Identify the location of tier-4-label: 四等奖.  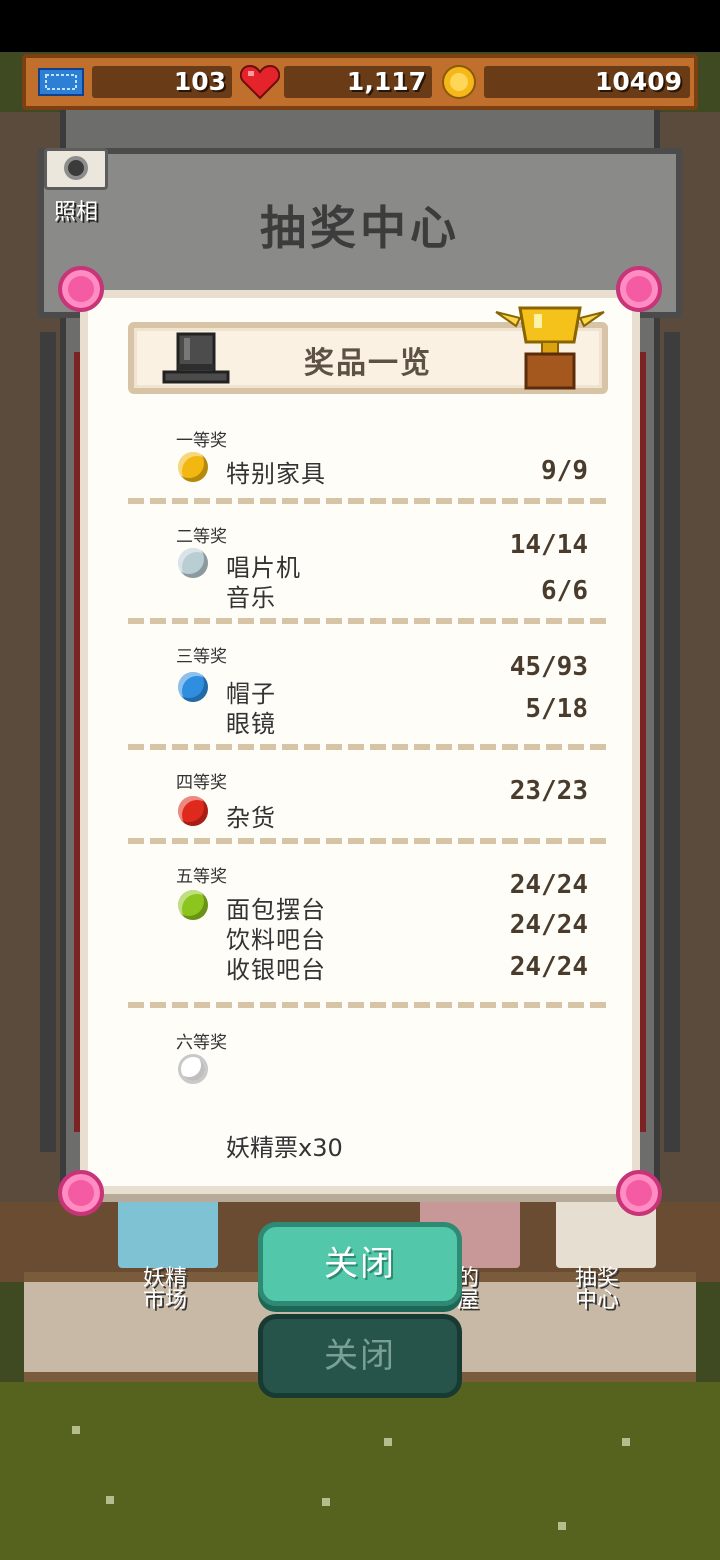
(201, 783).